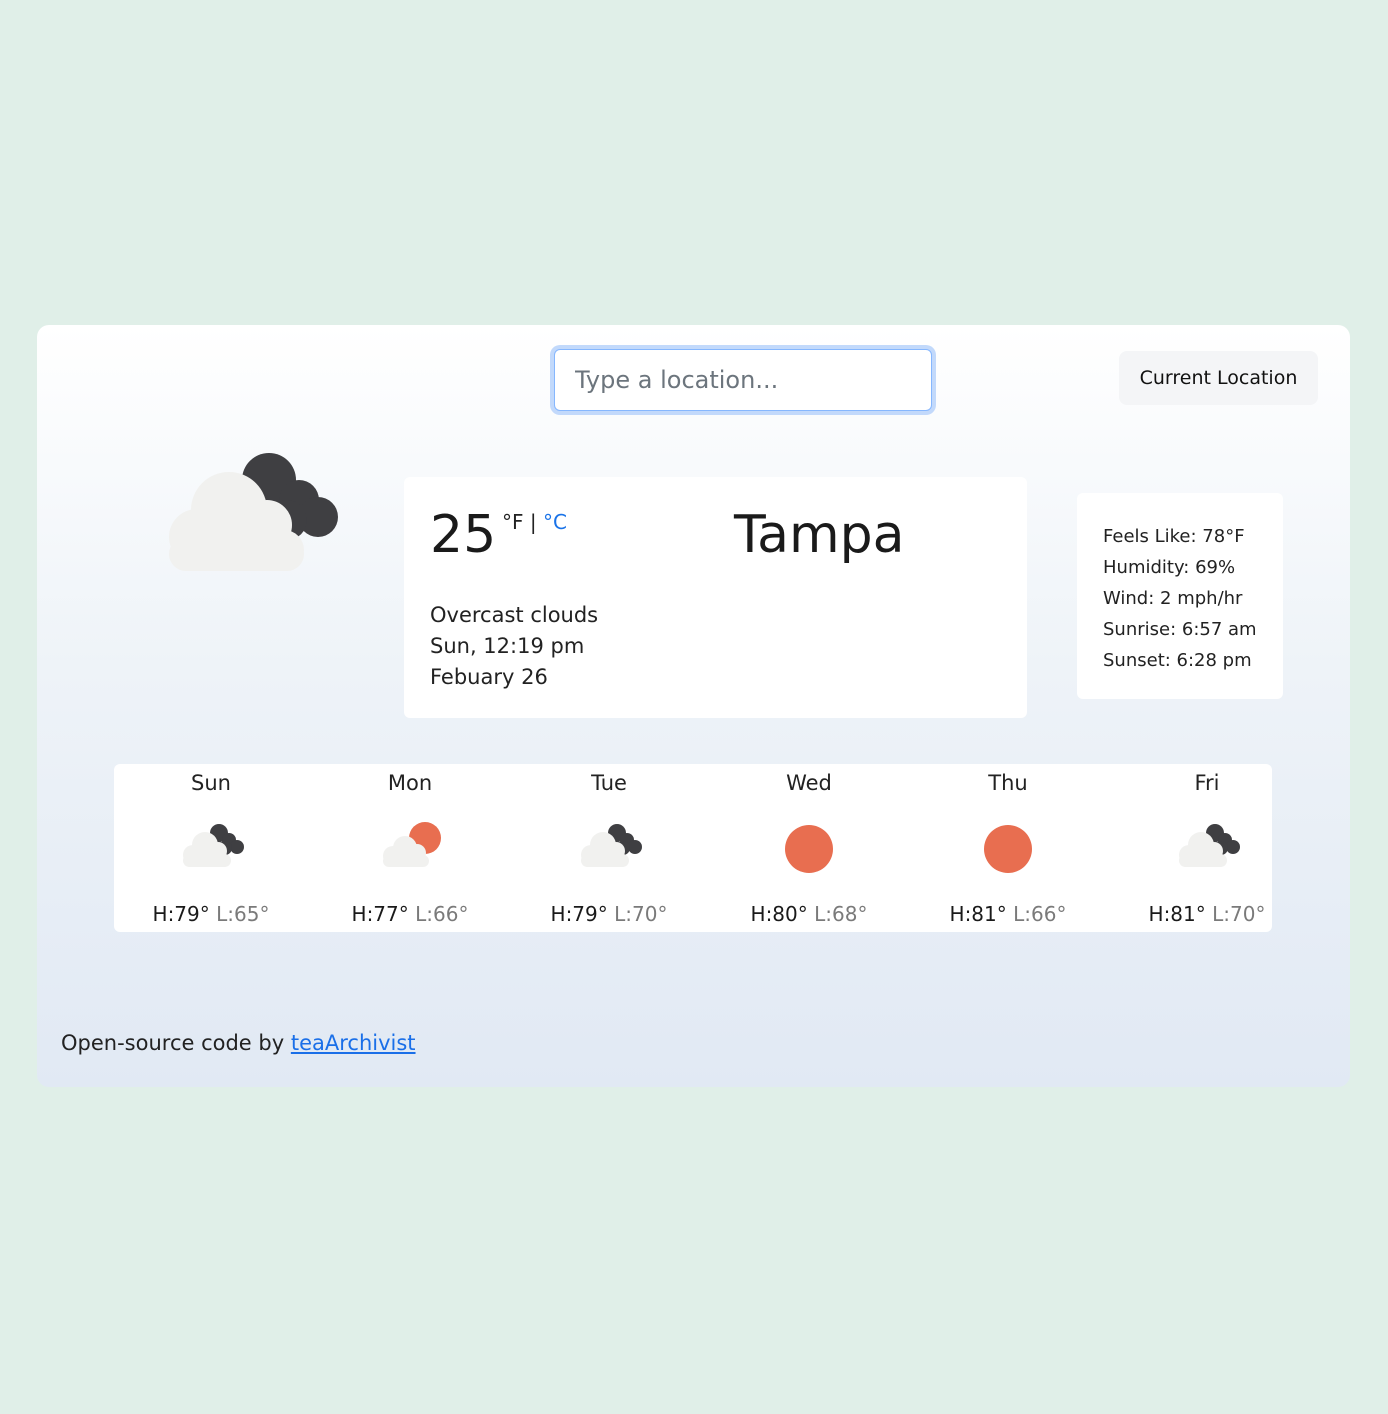  Describe the element at coordinates (507, 646) in the screenshot. I see `day-time: Sun, 12:19 pm` at that location.